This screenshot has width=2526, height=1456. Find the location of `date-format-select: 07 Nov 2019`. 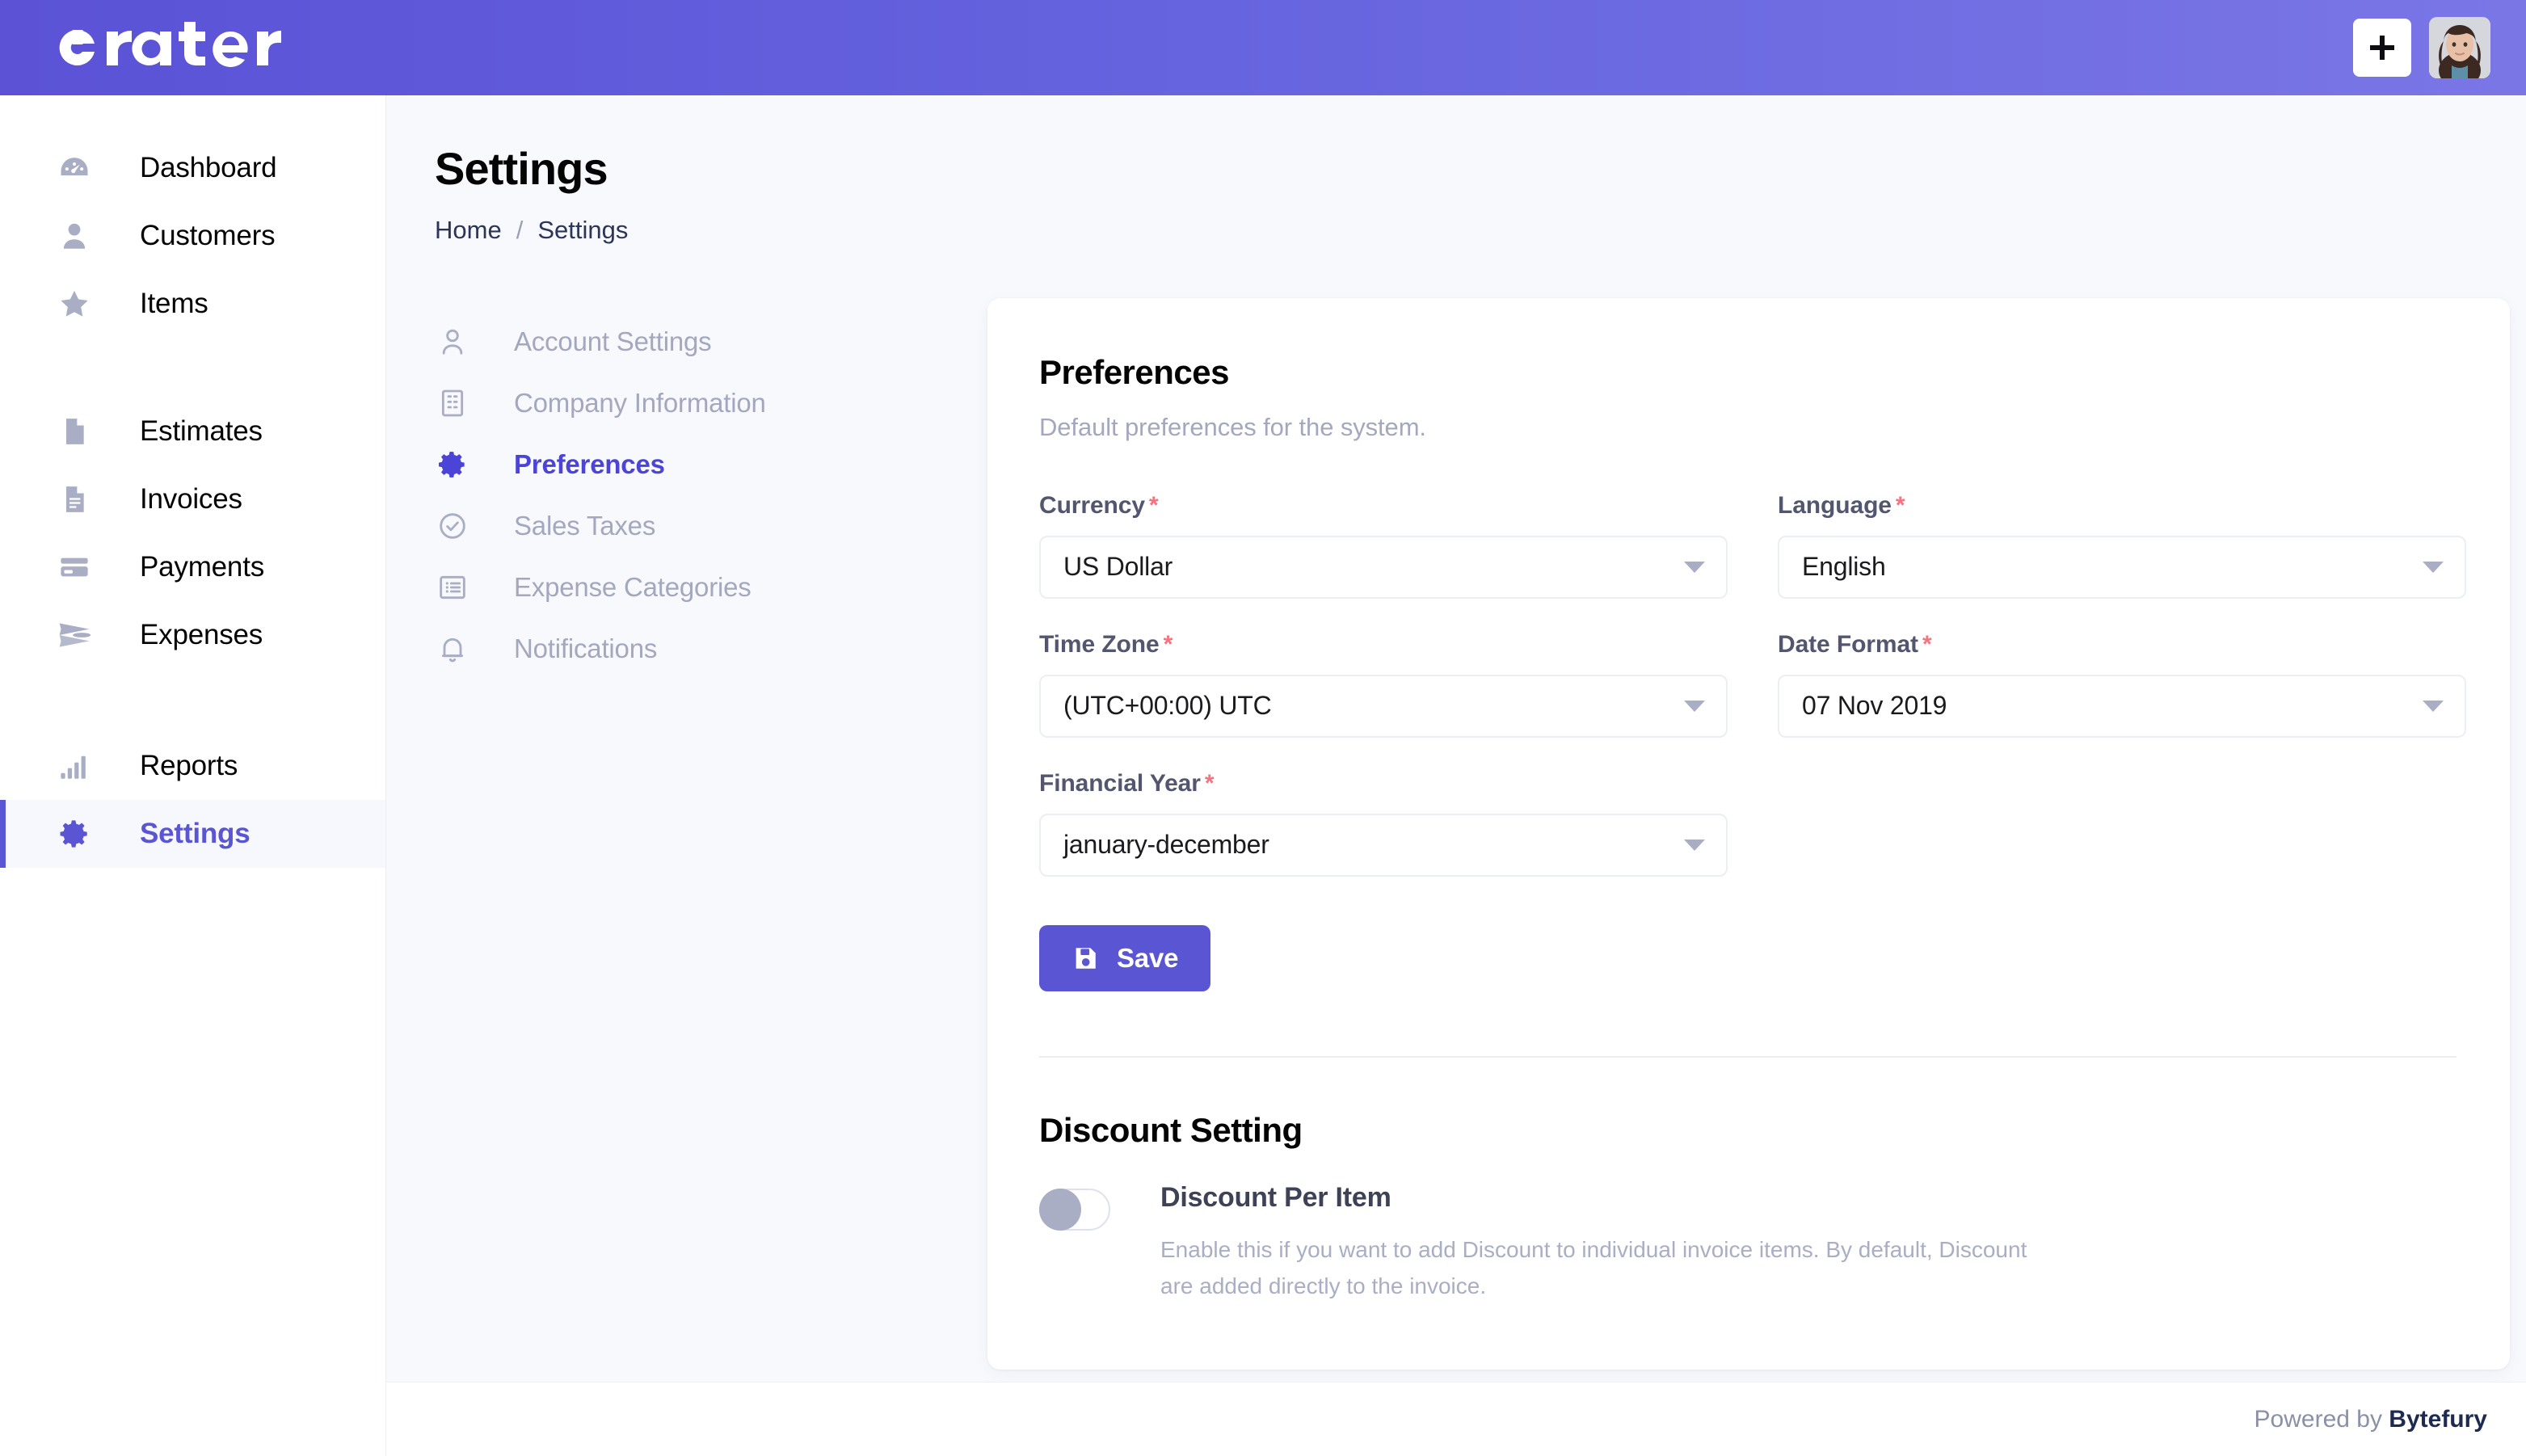

date-format-select: 07 Nov 2019 is located at coordinates (2122, 706).